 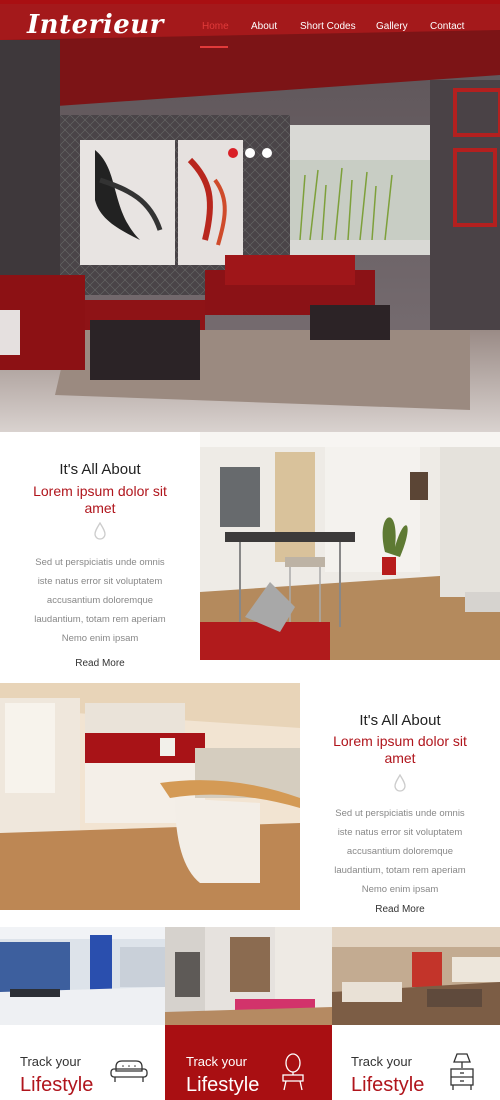 I want to click on lifestyle-card-3-line2: Lifestyle, so click(x=388, y=1085).